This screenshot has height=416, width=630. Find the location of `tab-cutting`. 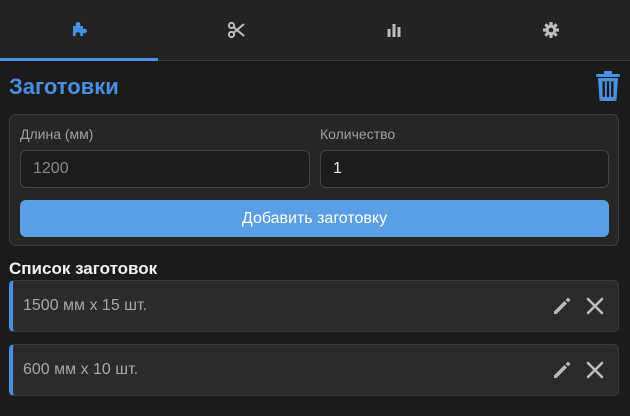

tab-cutting is located at coordinates (237, 30).